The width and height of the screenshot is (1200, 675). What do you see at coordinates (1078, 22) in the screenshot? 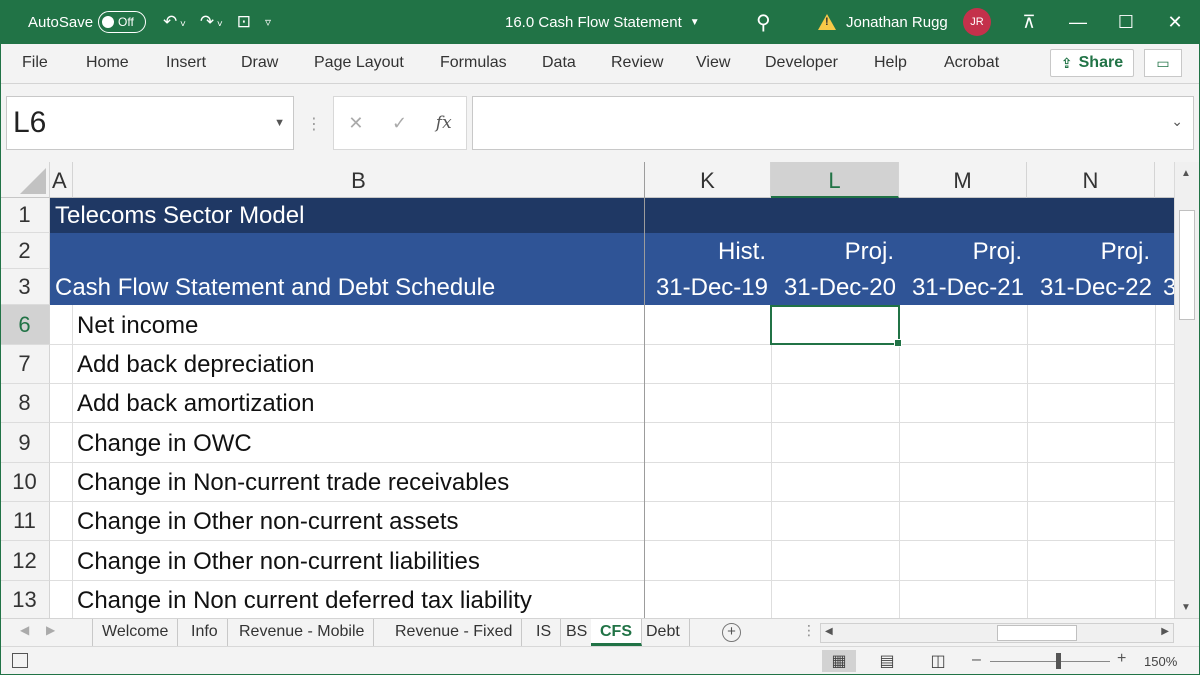
I see `minimize-icon: —` at bounding box center [1078, 22].